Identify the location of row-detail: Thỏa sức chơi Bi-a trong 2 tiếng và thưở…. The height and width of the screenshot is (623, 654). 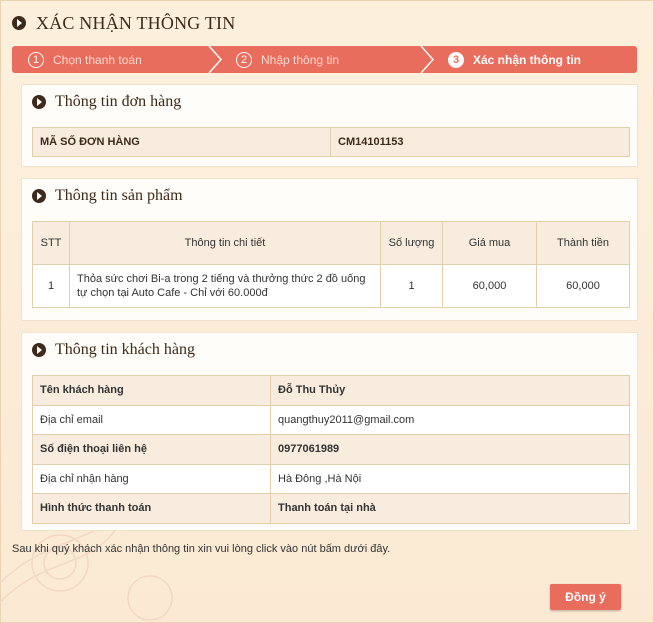
(225, 286).